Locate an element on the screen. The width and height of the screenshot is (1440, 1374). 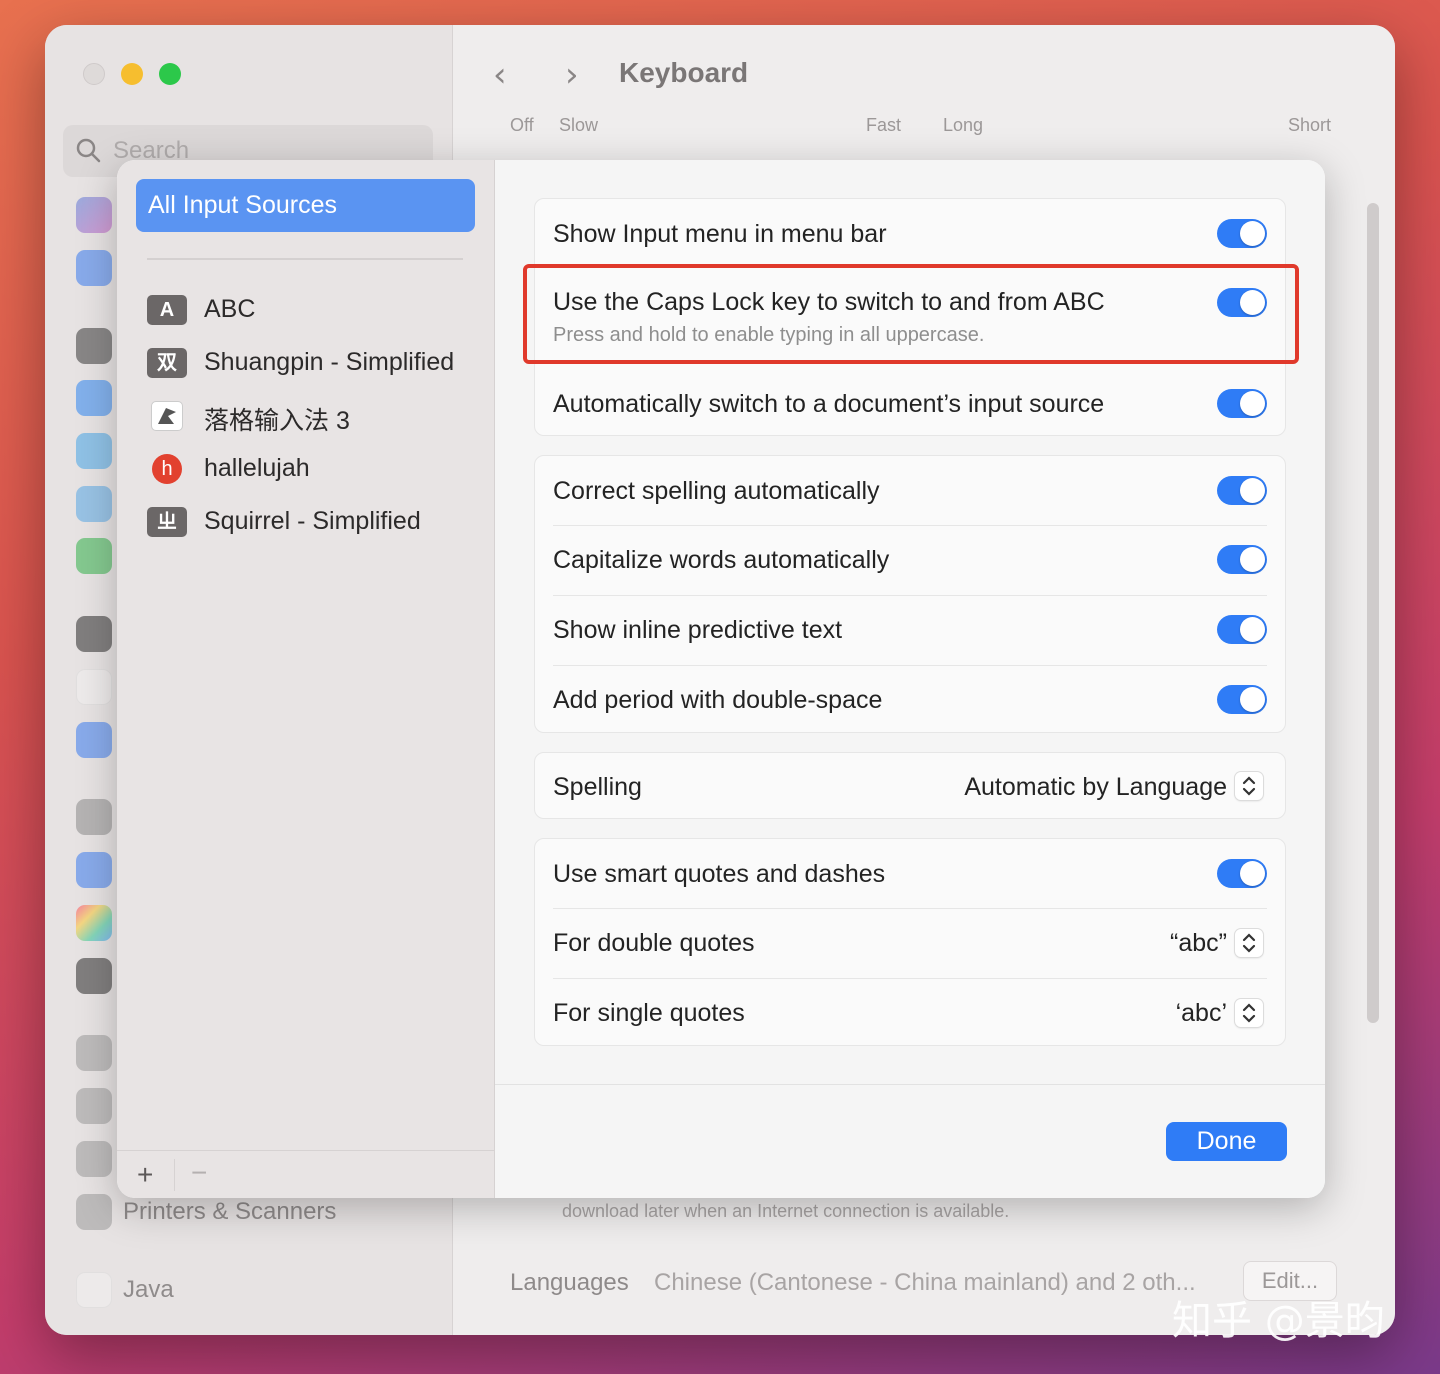
show-input-menu-label: Show Input menu in menu bar is located at coordinates (720, 234).